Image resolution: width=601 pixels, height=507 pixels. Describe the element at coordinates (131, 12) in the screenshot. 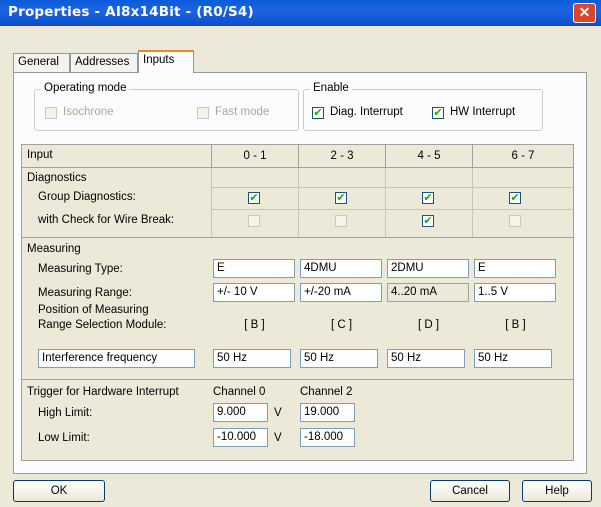

I see `window-title: Properties - AI8x14Bit - (R0/S4)` at that location.